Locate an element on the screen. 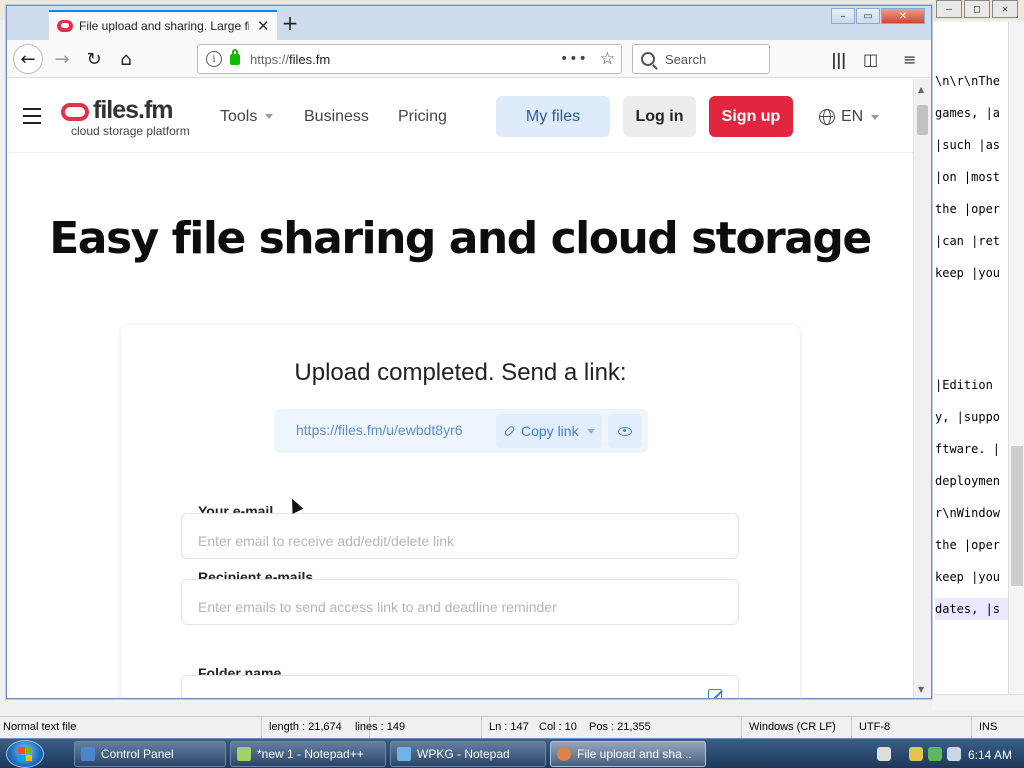  taskbar-control-panel: Control Panel is located at coordinates (150, 754).